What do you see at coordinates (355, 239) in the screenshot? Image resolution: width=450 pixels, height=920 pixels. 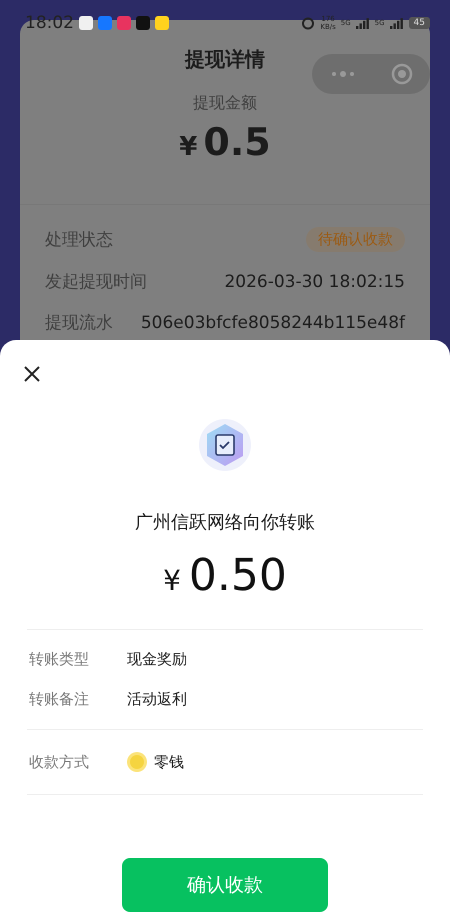 I see `status-badge: 待确认收款` at bounding box center [355, 239].